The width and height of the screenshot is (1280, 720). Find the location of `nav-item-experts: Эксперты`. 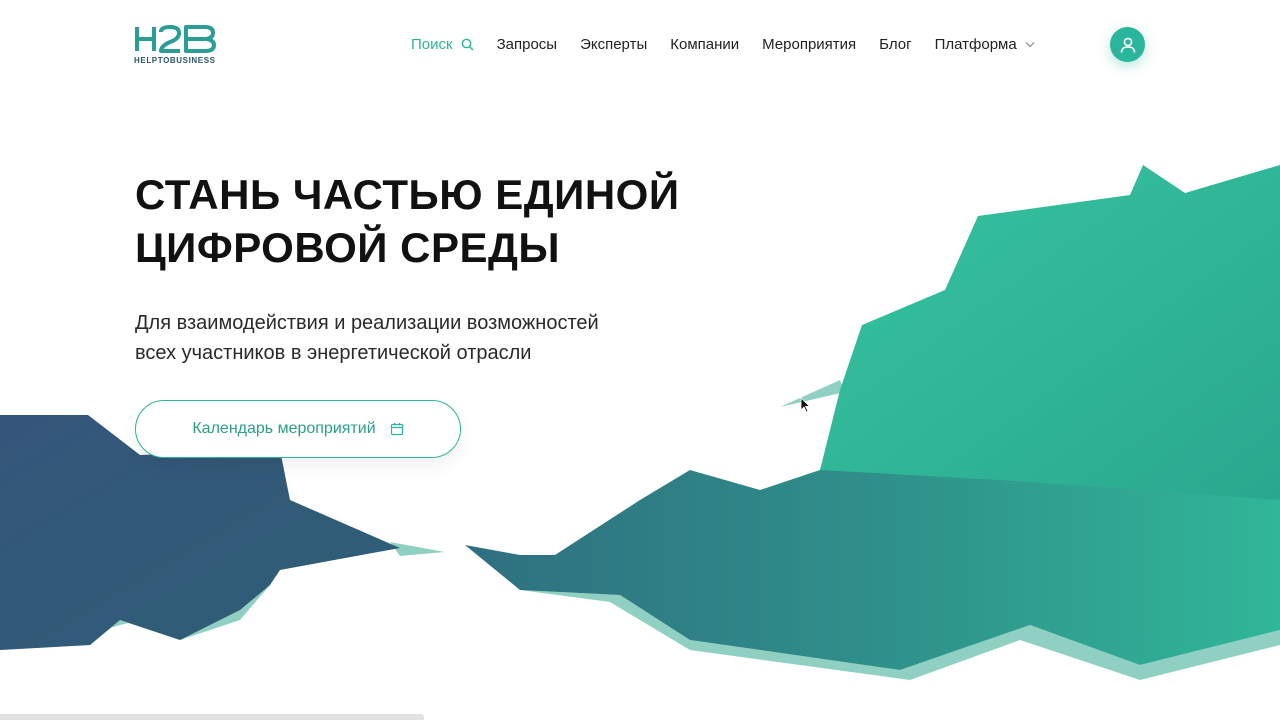

nav-item-experts: Эксперты is located at coordinates (613, 44).